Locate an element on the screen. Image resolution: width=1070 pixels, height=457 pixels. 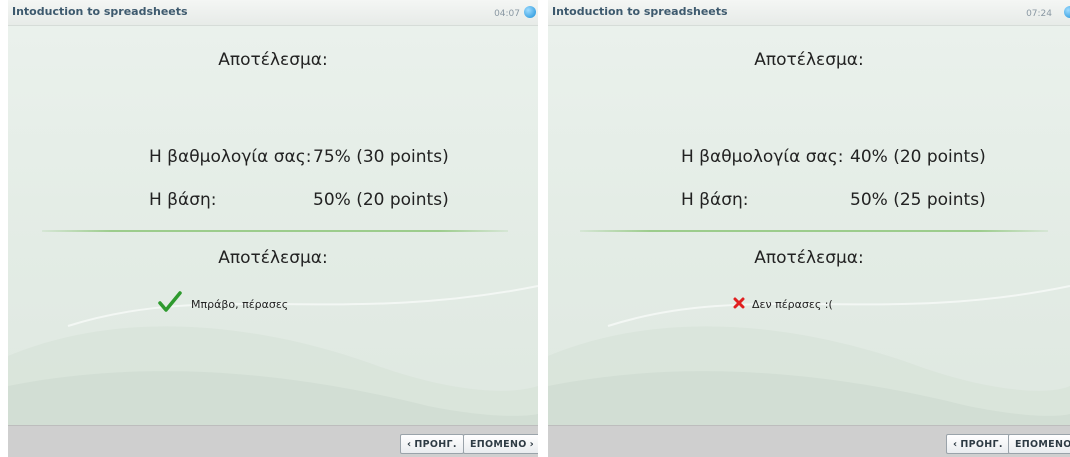
chevron-right-icon: › is located at coordinates (532, 444).